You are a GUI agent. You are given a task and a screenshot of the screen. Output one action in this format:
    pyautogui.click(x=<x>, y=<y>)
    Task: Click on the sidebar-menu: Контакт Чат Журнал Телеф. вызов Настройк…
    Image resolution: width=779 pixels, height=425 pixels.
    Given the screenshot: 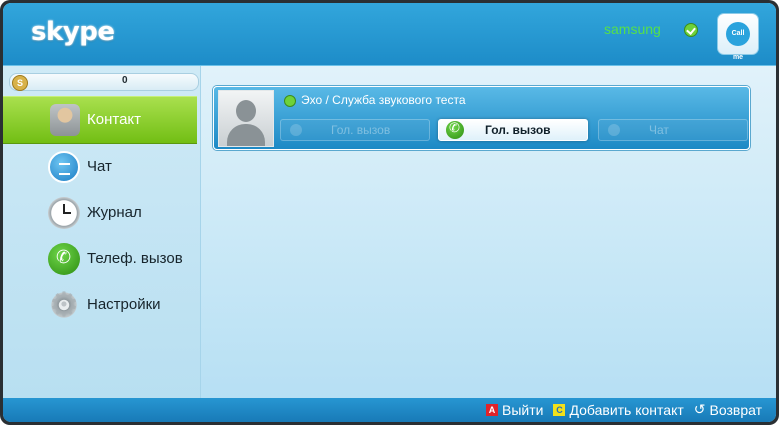 What is the action you would take?
    pyautogui.click(x=101, y=212)
    